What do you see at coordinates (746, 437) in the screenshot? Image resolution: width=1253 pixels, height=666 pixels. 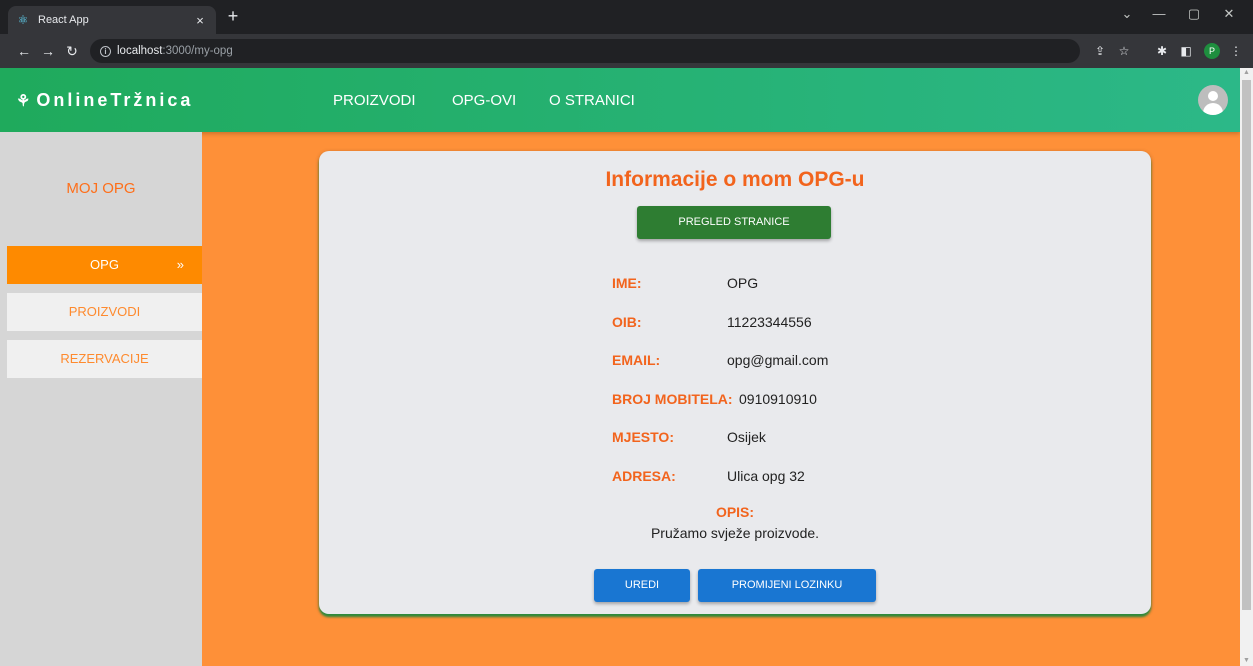 I see `field-value-mjesto: Osijek` at bounding box center [746, 437].